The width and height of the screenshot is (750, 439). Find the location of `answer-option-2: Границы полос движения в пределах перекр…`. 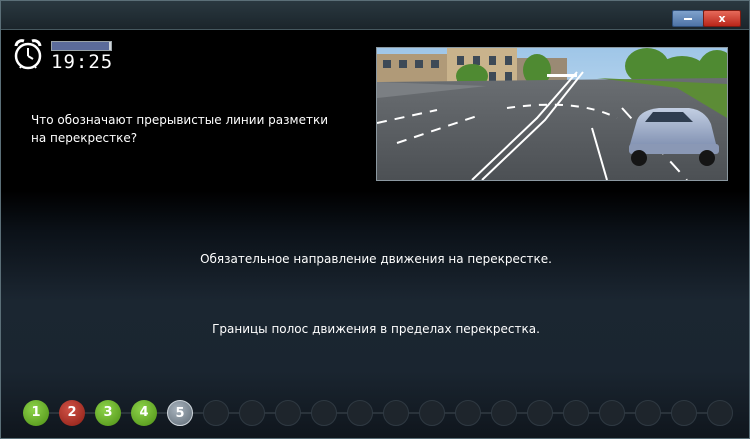

answer-option-2: Границы полос движения в пределах перекр… is located at coordinates (375, 329).